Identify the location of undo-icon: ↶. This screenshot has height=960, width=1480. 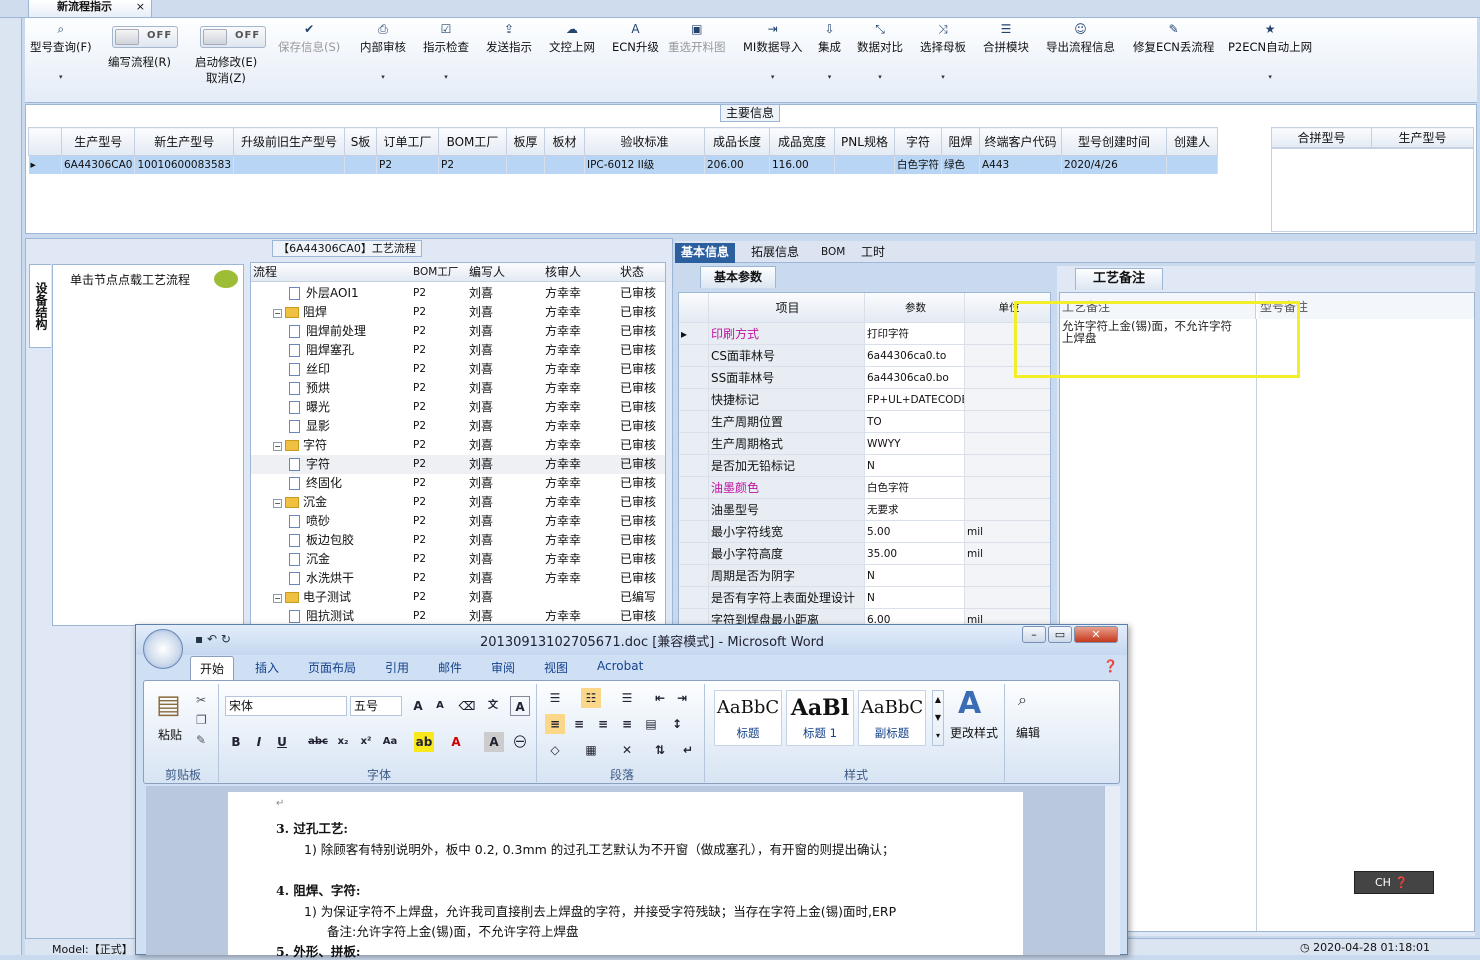
(212, 639).